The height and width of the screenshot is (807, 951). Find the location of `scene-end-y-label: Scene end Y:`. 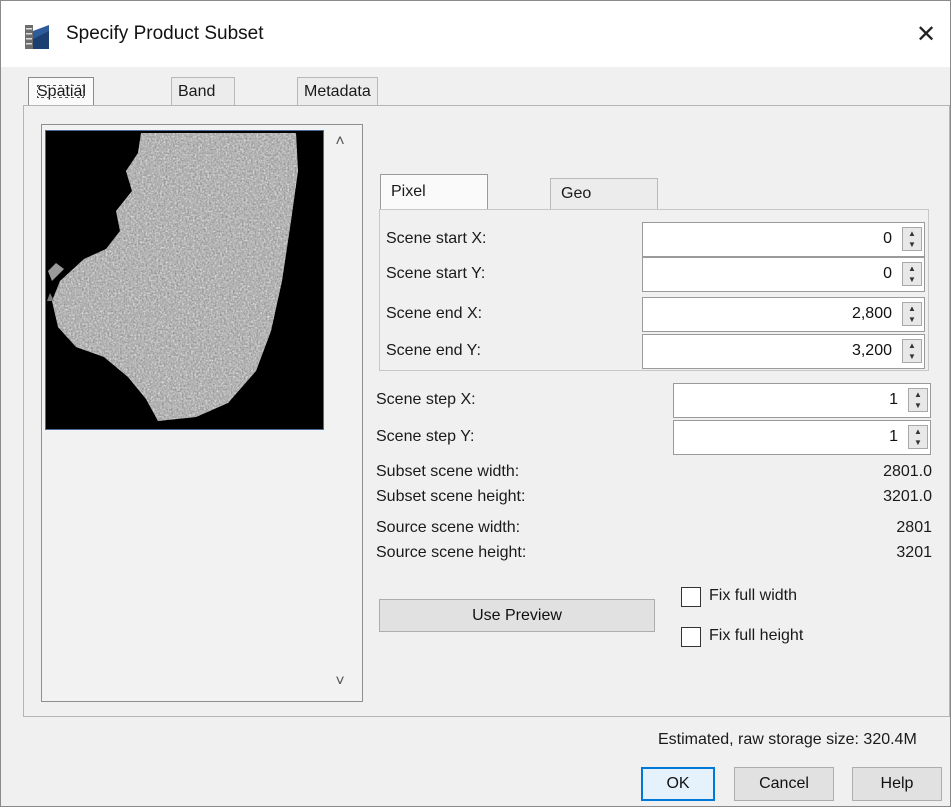

scene-end-y-label: Scene end Y: is located at coordinates (433, 350).